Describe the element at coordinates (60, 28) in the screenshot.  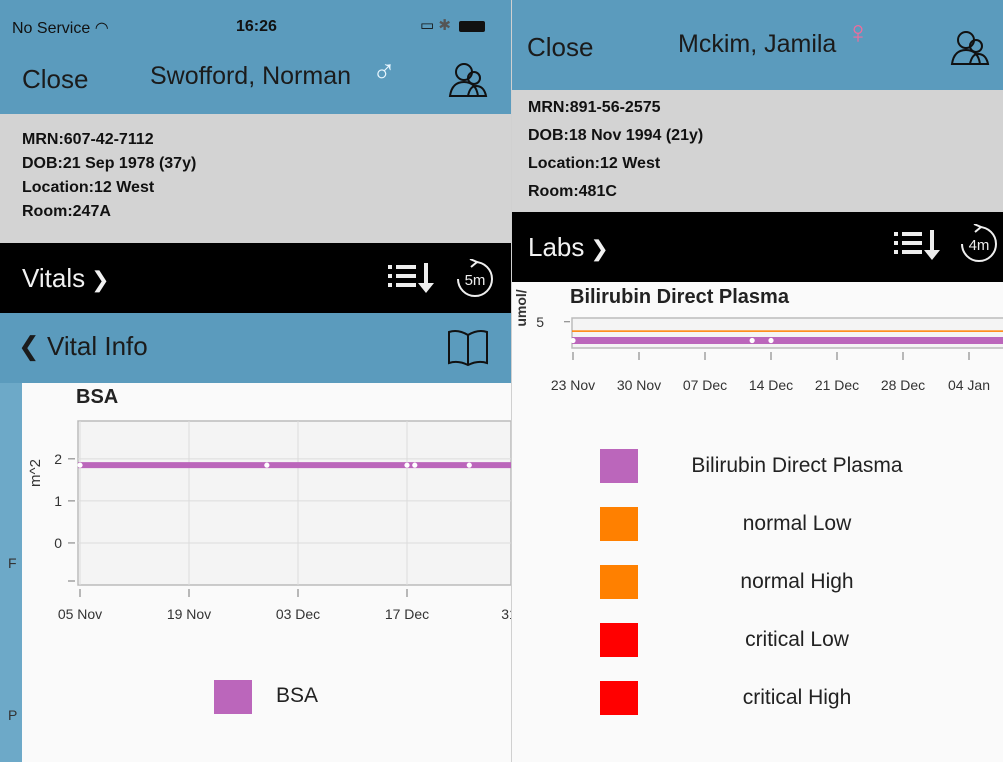
I see `carrier-label: No Service ◠` at that location.